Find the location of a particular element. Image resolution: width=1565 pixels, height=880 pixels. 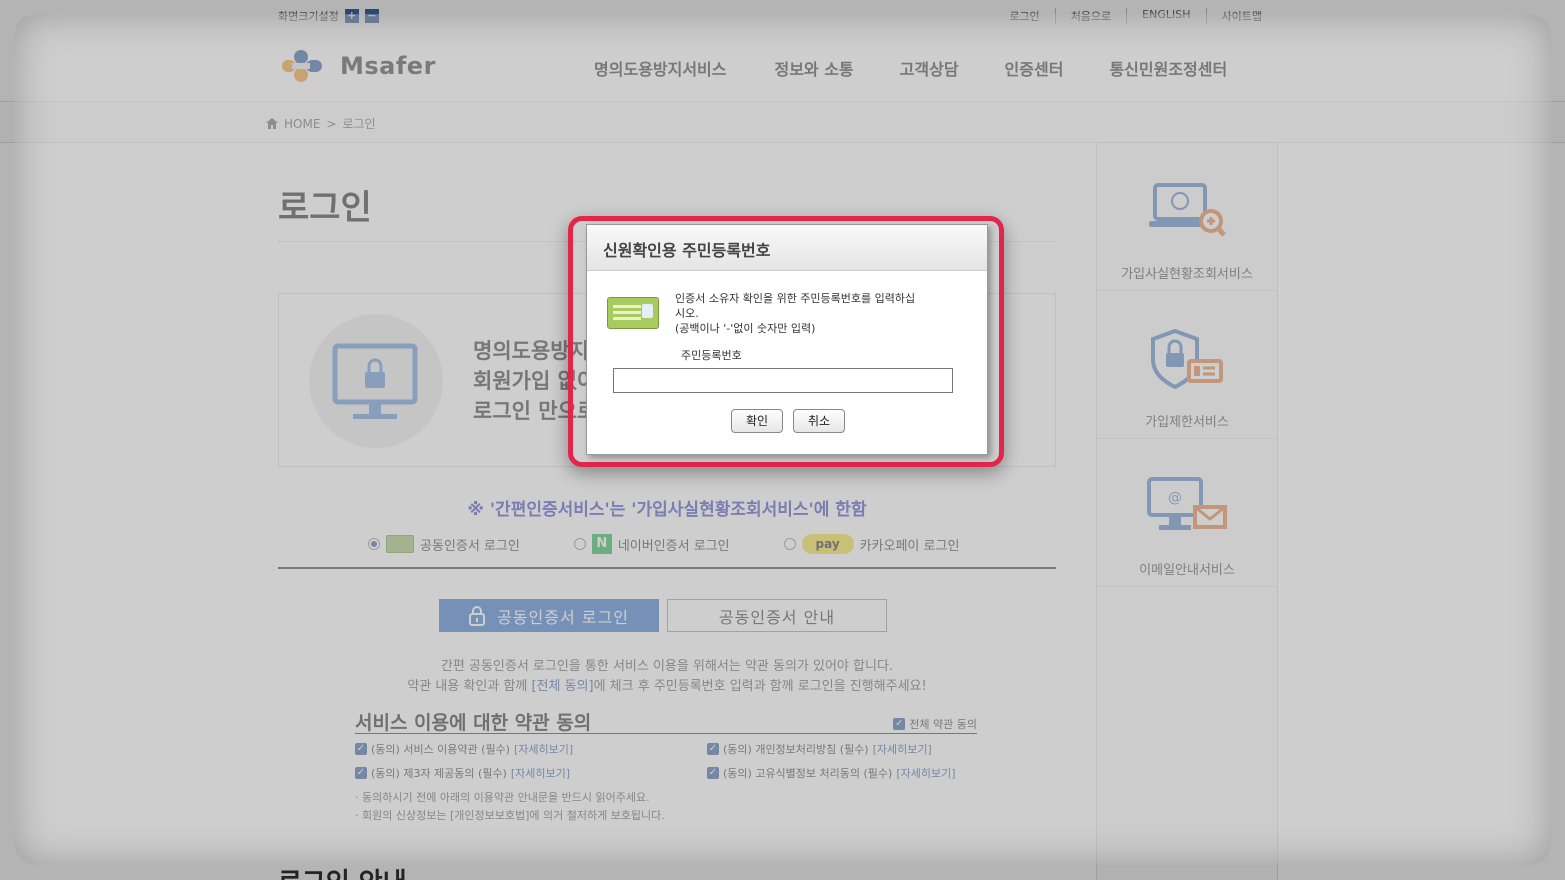

dialog-message-line-2: 시오. is located at coordinates (687, 313).